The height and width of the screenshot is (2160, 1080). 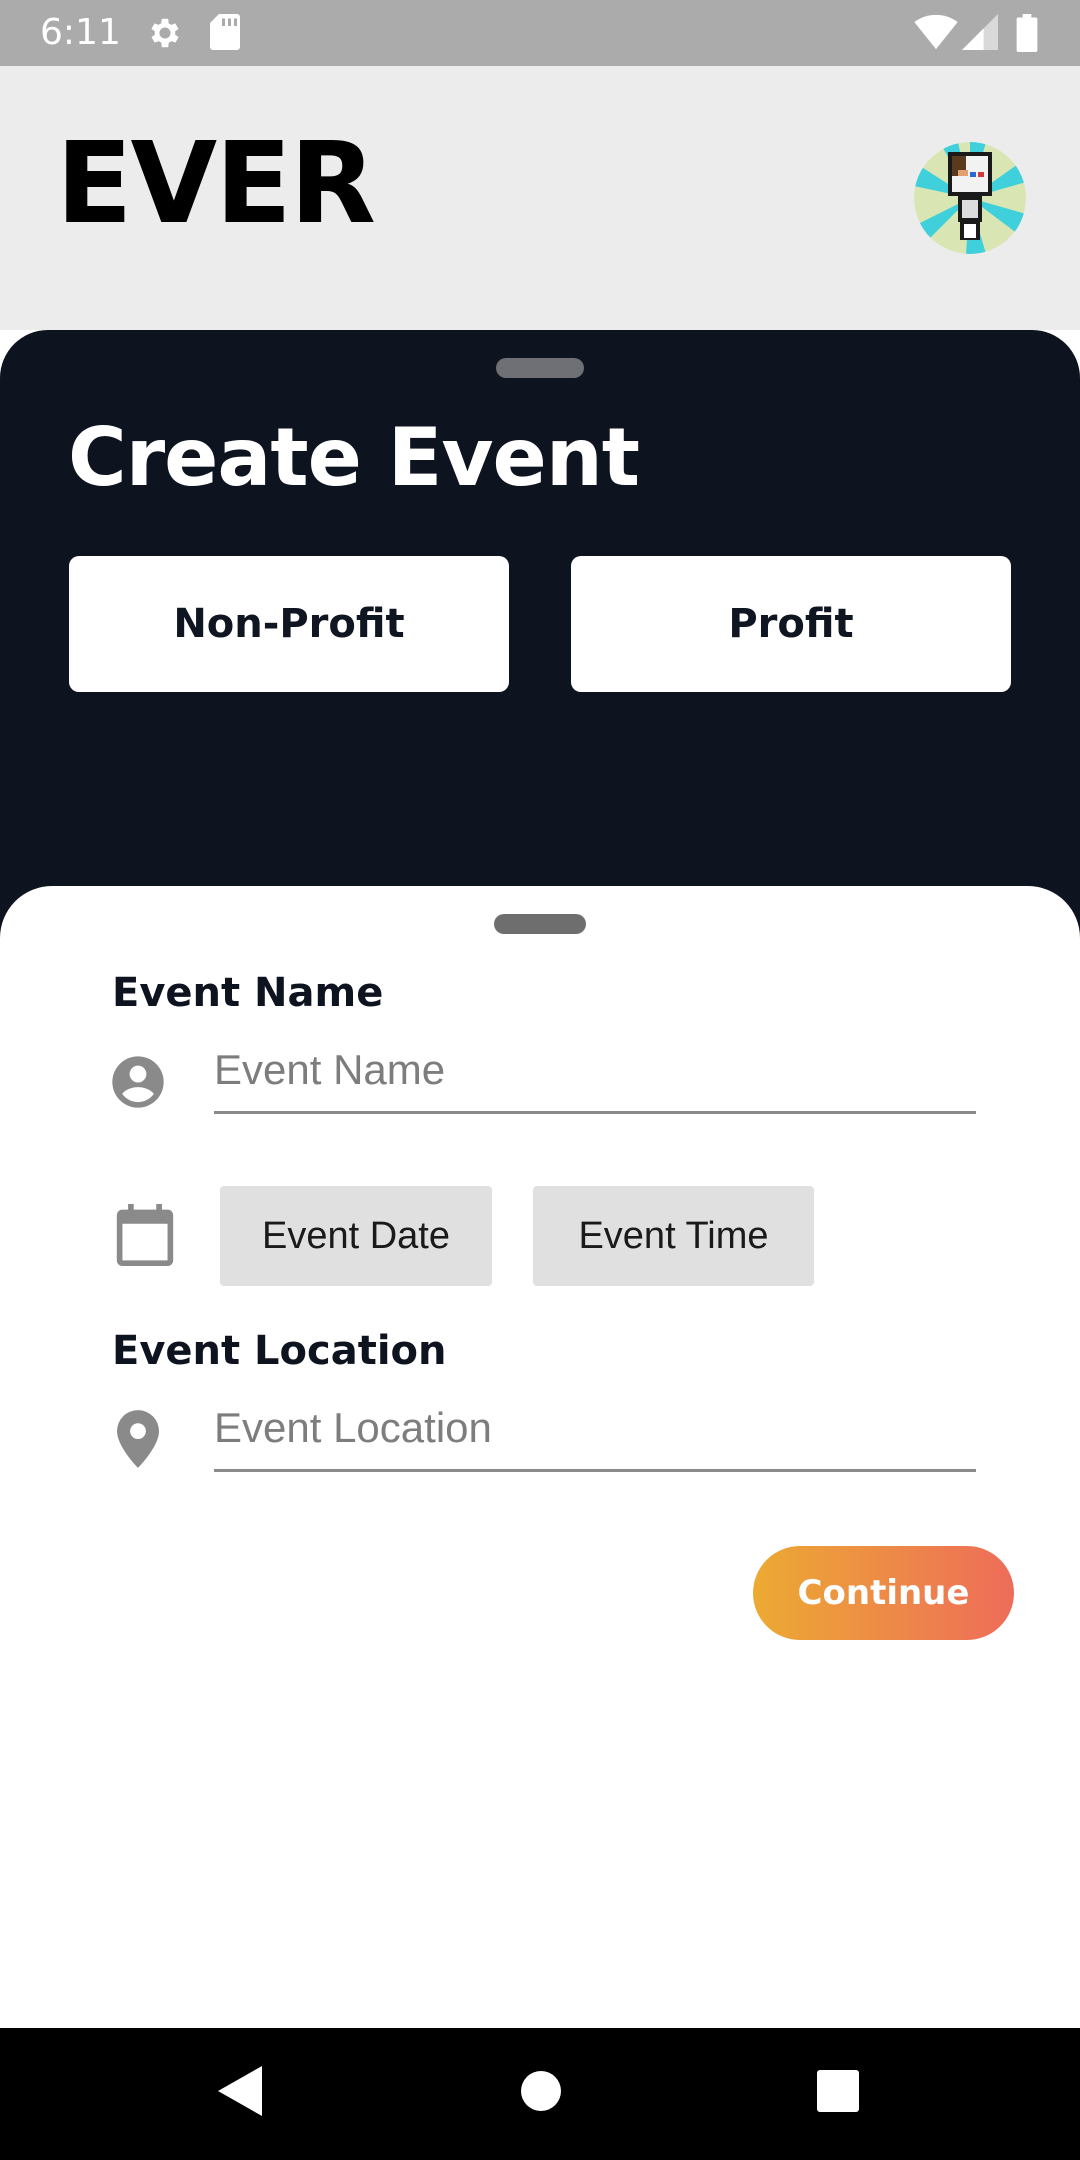 What do you see at coordinates (883, 1593) in the screenshot?
I see `continue-button: Continue` at bounding box center [883, 1593].